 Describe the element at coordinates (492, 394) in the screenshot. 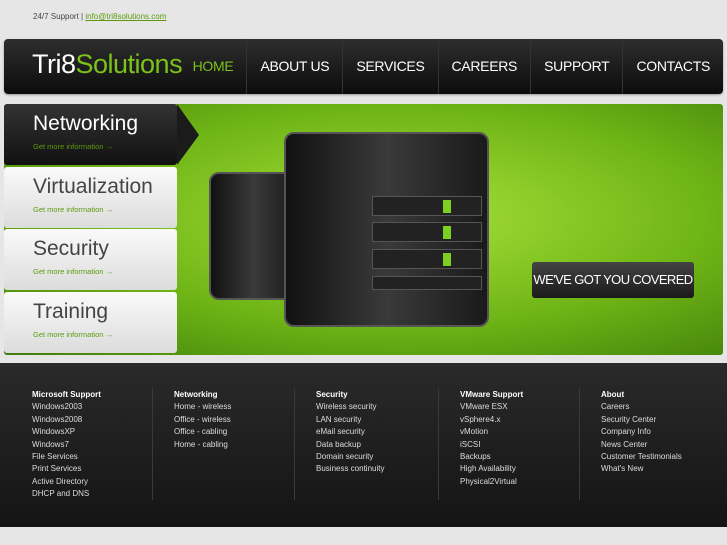

I see `footer-heading: VMware Support` at that location.